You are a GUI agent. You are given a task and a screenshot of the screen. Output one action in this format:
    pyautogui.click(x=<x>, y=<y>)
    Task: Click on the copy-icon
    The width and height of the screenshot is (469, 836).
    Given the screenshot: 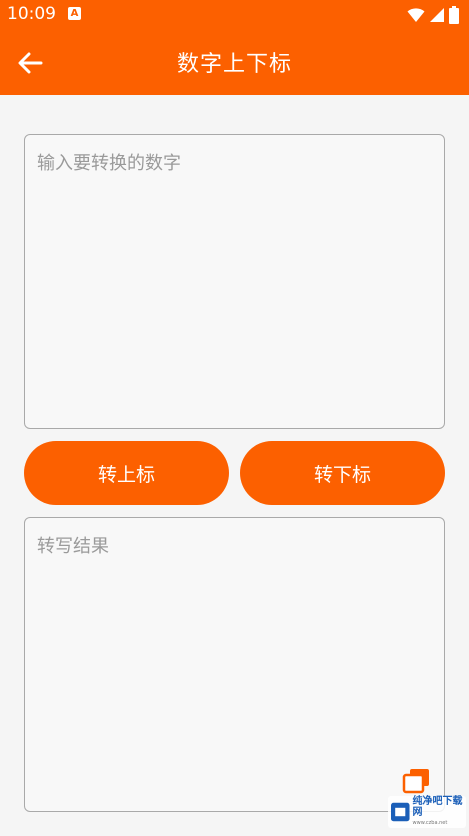 What is the action you would take?
    pyautogui.click(x=415, y=781)
    